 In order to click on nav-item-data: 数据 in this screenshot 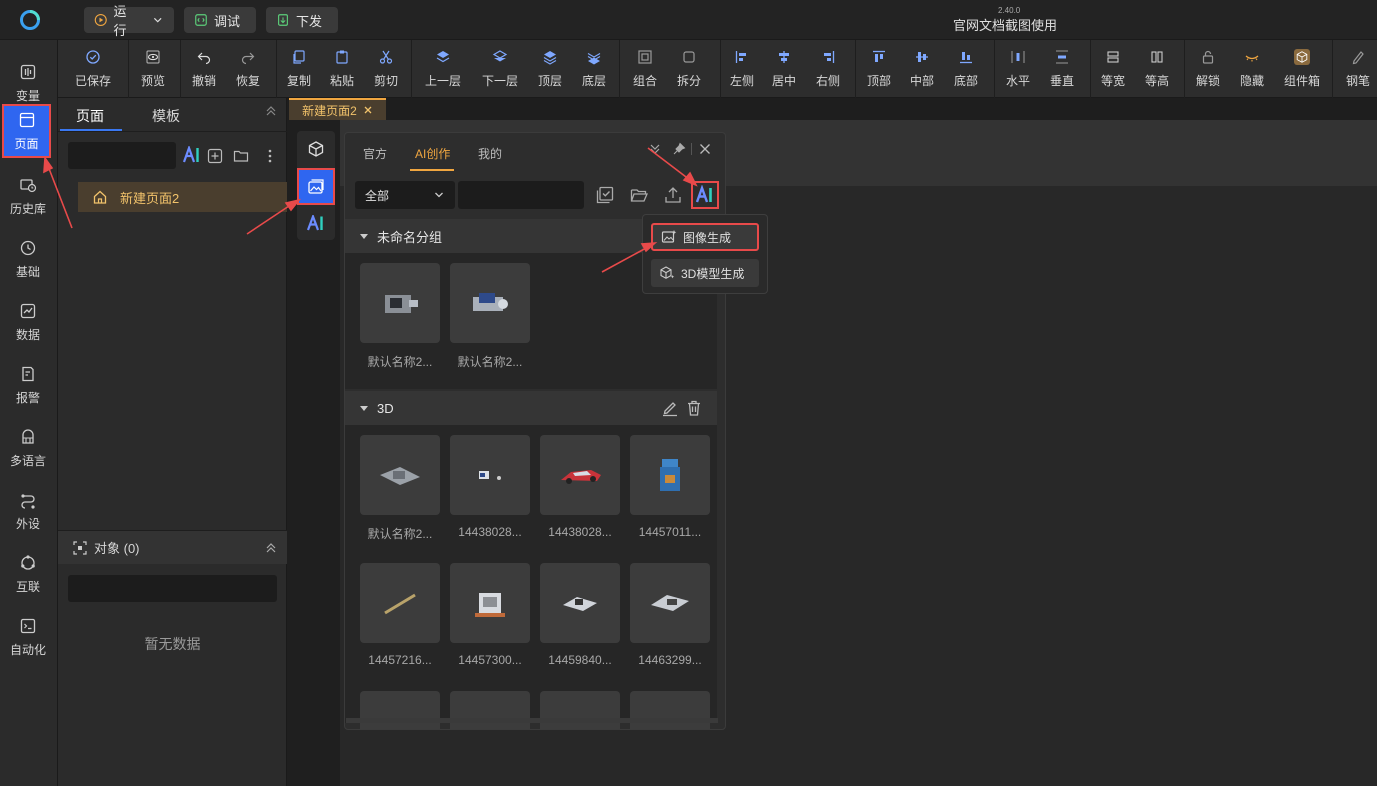, I will do `click(28, 322)`.